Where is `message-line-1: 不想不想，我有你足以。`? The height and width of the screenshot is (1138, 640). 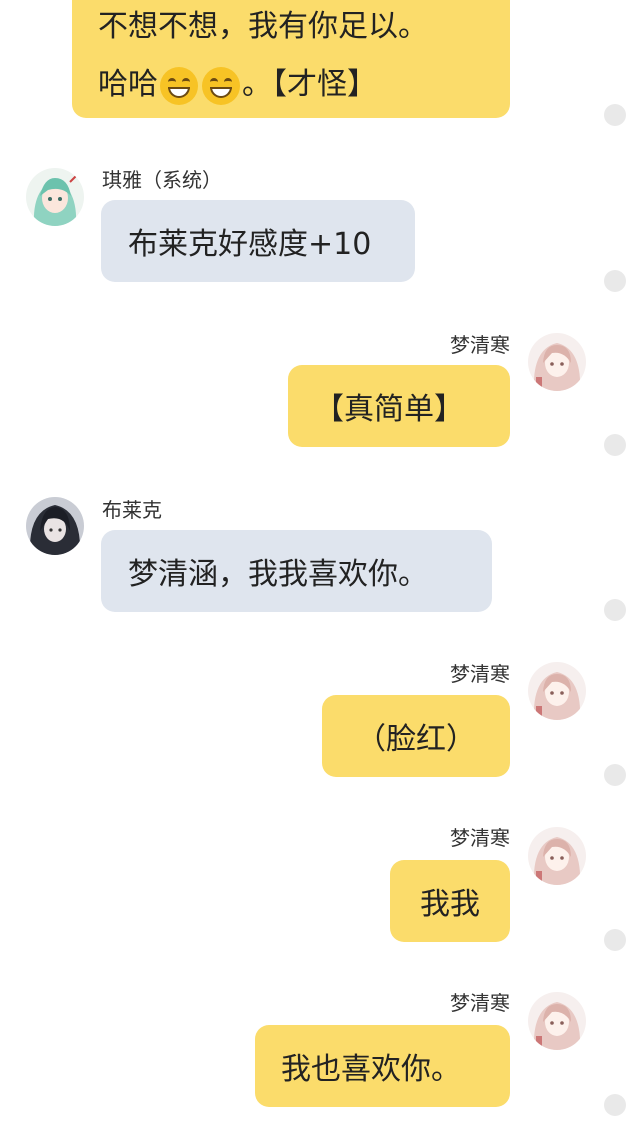 message-line-1: 不想不想，我有你足以。 is located at coordinates (263, 26).